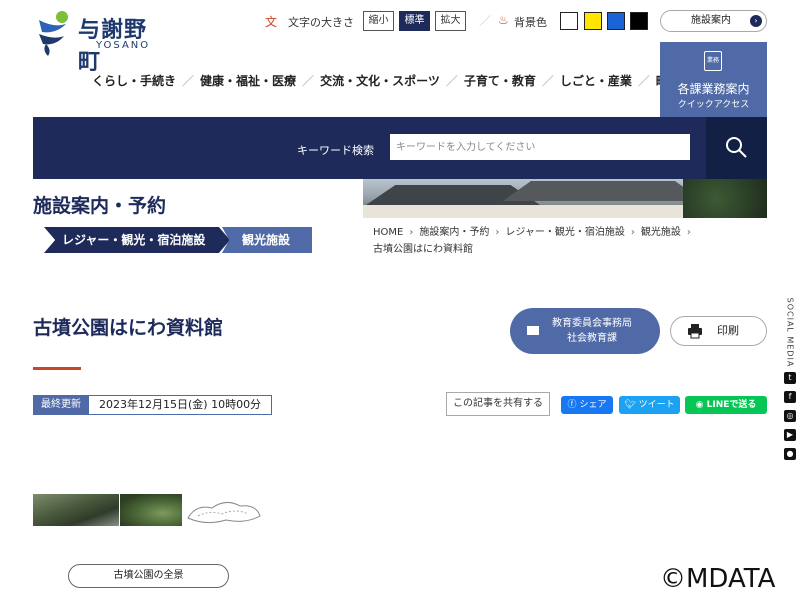 Image resolution: width=800 pixels, height=600 pixels. What do you see at coordinates (630, 405) in the screenshot?
I see `twitter-icon: 🐦︎` at bounding box center [630, 405].